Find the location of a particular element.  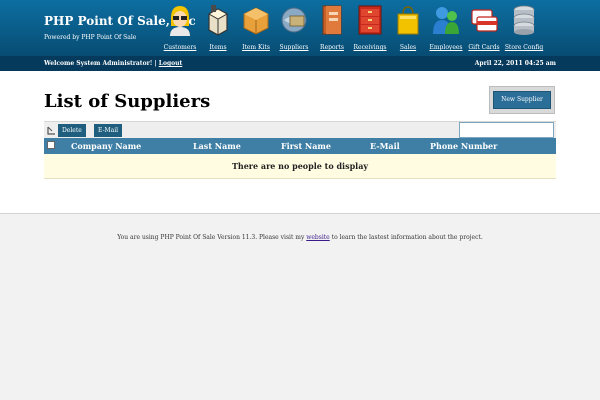

items-icon is located at coordinates (218, 20).